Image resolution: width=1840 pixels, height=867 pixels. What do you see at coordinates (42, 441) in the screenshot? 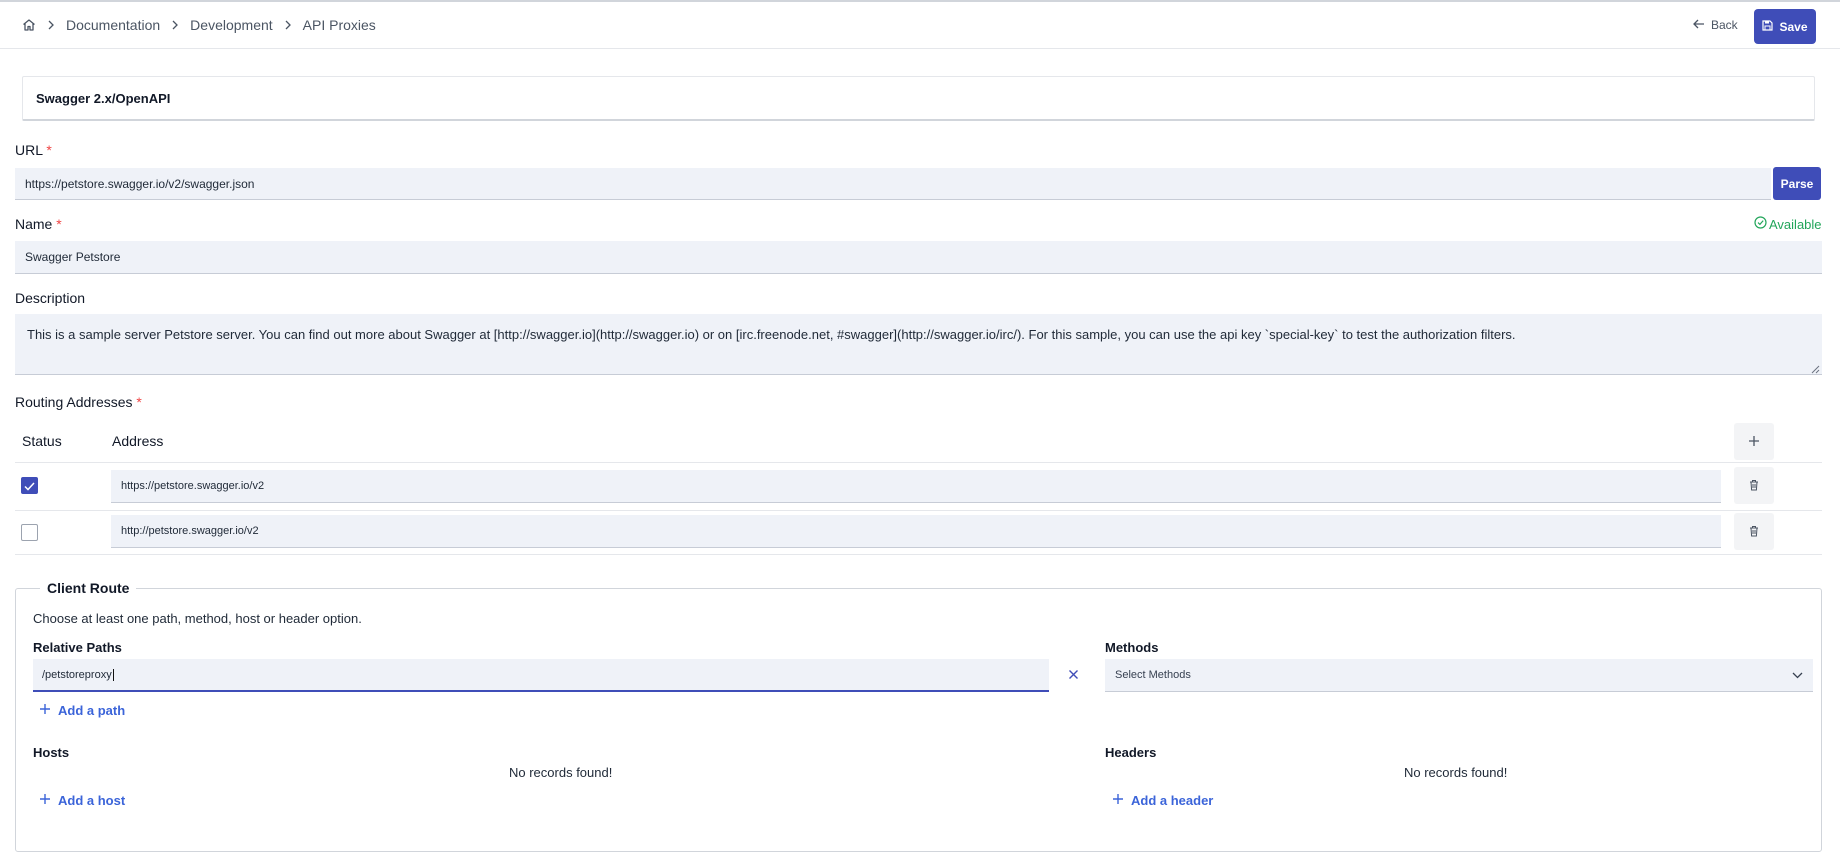
I see `status-column-header: Status` at bounding box center [42, 441].